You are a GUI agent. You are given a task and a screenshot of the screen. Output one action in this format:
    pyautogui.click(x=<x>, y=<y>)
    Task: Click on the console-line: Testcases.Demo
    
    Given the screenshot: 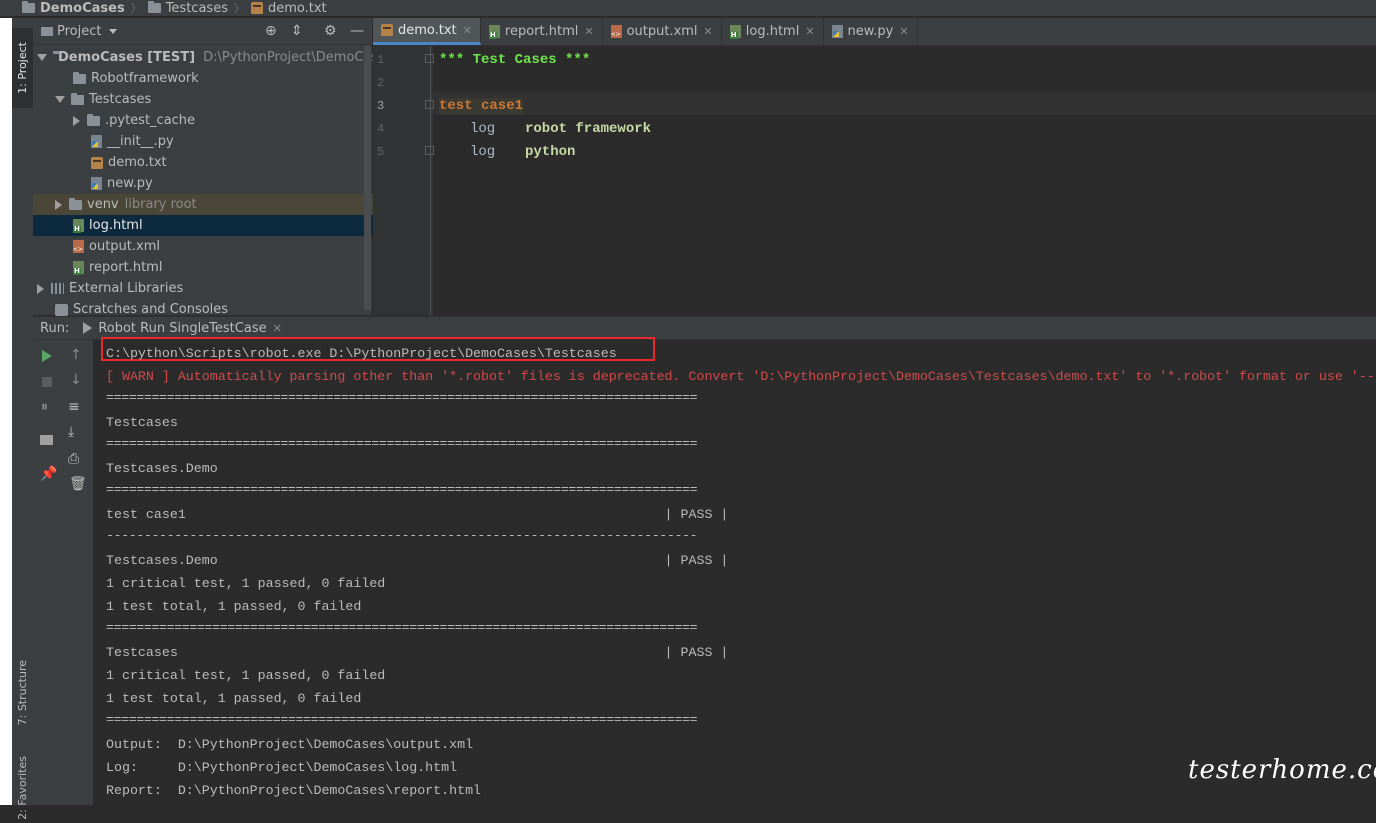 What is the action you would take?
    pyautogui.click(x=162, y=468)
    